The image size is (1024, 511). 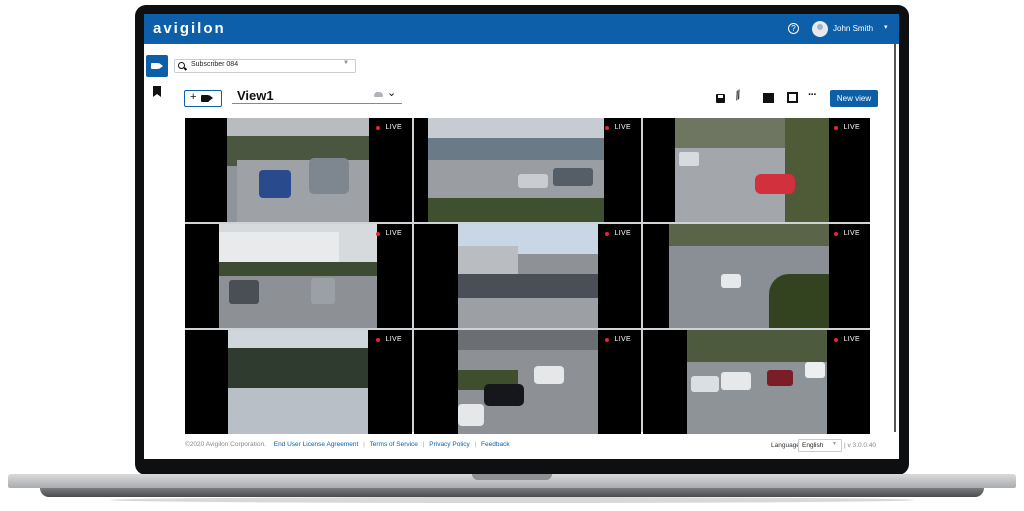 What do you see at coordinates (265, 66) in the screenshot?
I see `subscriber-select: Subscriber 084 ▼` at bounding box center [265, 66].